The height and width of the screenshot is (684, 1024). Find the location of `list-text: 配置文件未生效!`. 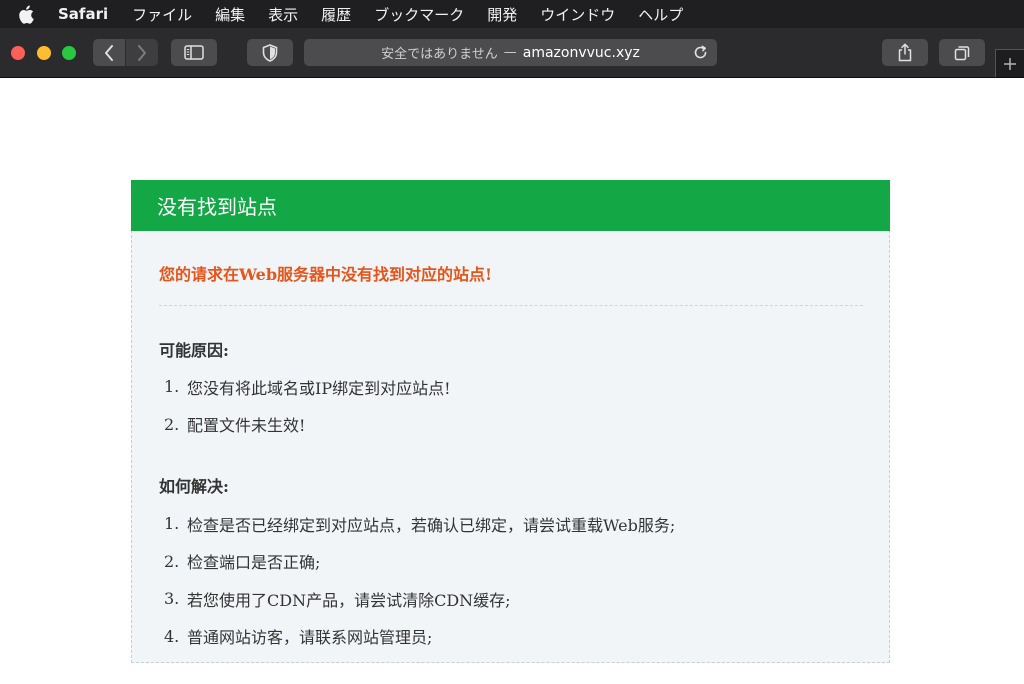

list-text: 配置文件未生效! is located at coordinates (246, 426).